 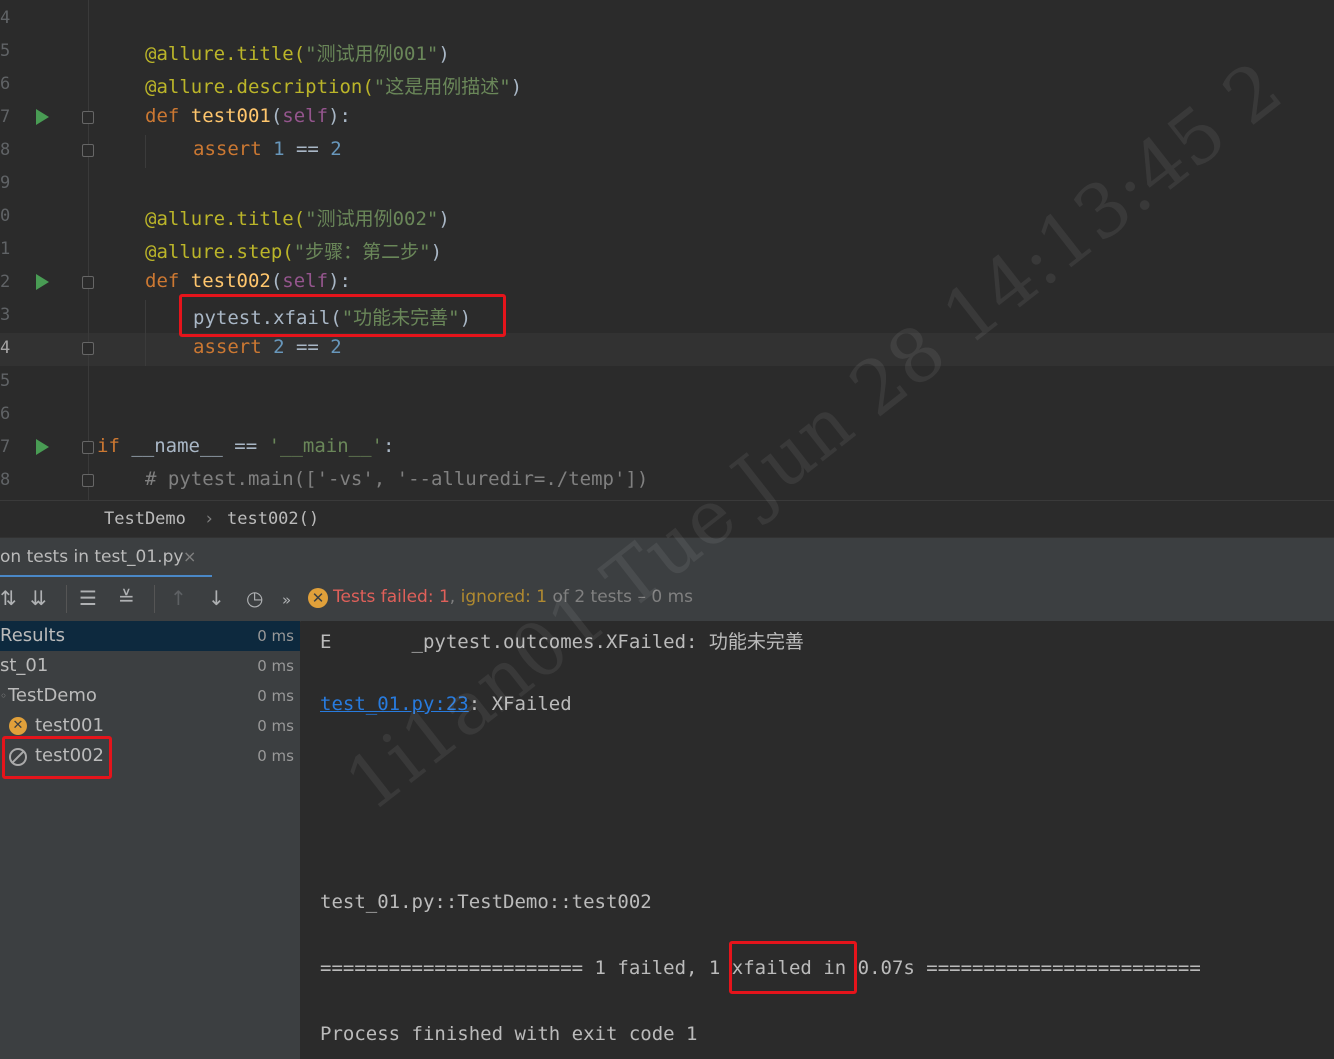 I want to click on code-line-14: assert 2 == 2, so click(x=267, y=347).